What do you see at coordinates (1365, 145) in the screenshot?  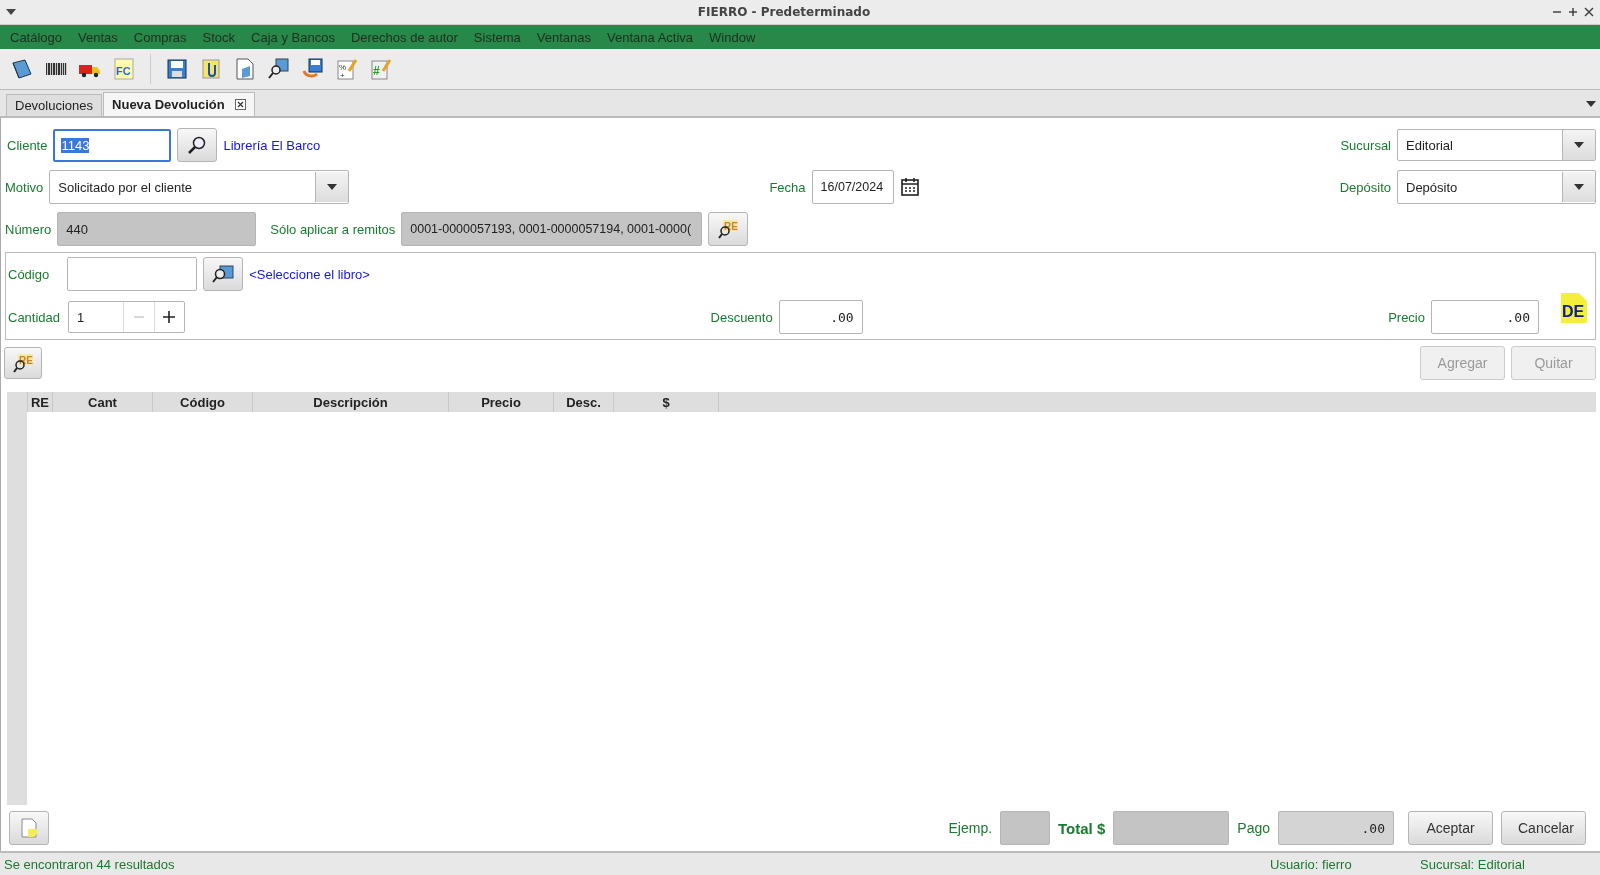 I see `field-label: Sucursal` at bounding box center [1365, 145].